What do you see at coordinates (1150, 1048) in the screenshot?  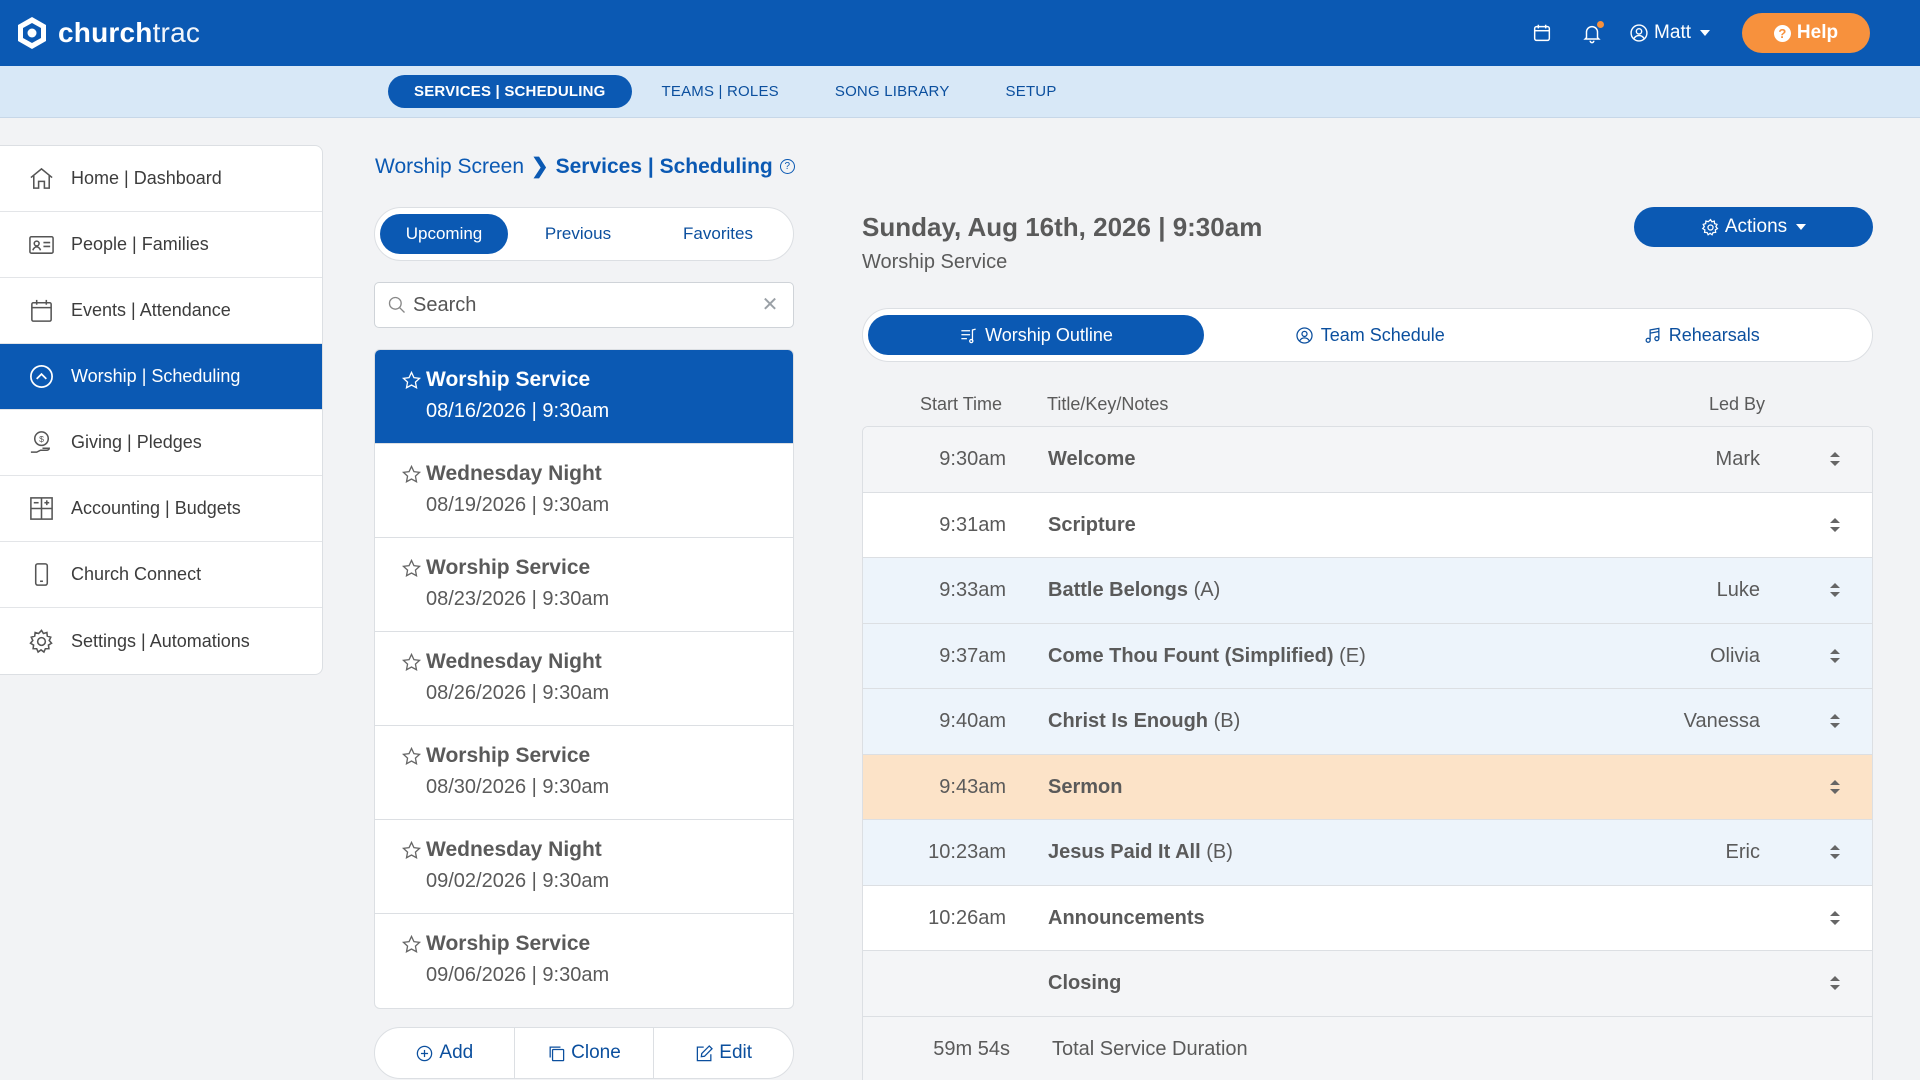 I see `total-duration-label: Total Service Duration` at bounding box center [1150, 1048].